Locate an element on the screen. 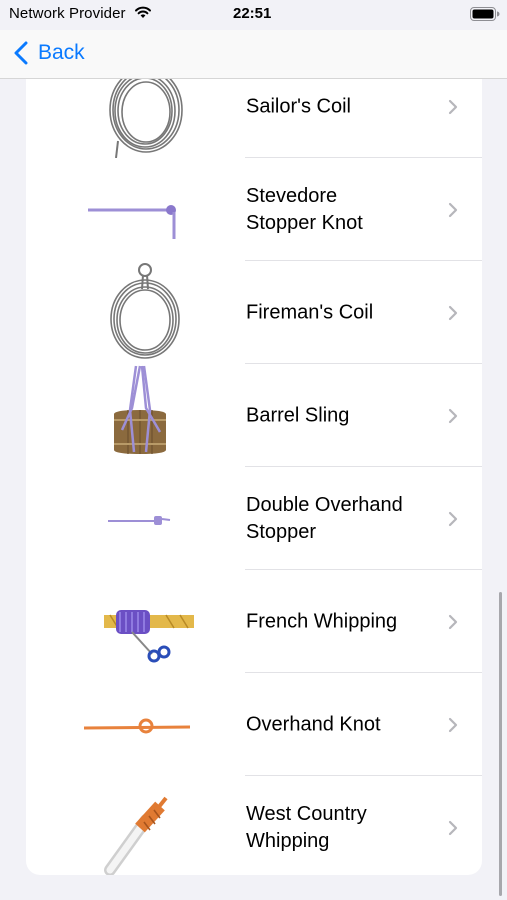 Image resolution: width=507 pixels, height=900 pixels. list-item: Double Overhand Stopper is located at coordinates (254, 518).